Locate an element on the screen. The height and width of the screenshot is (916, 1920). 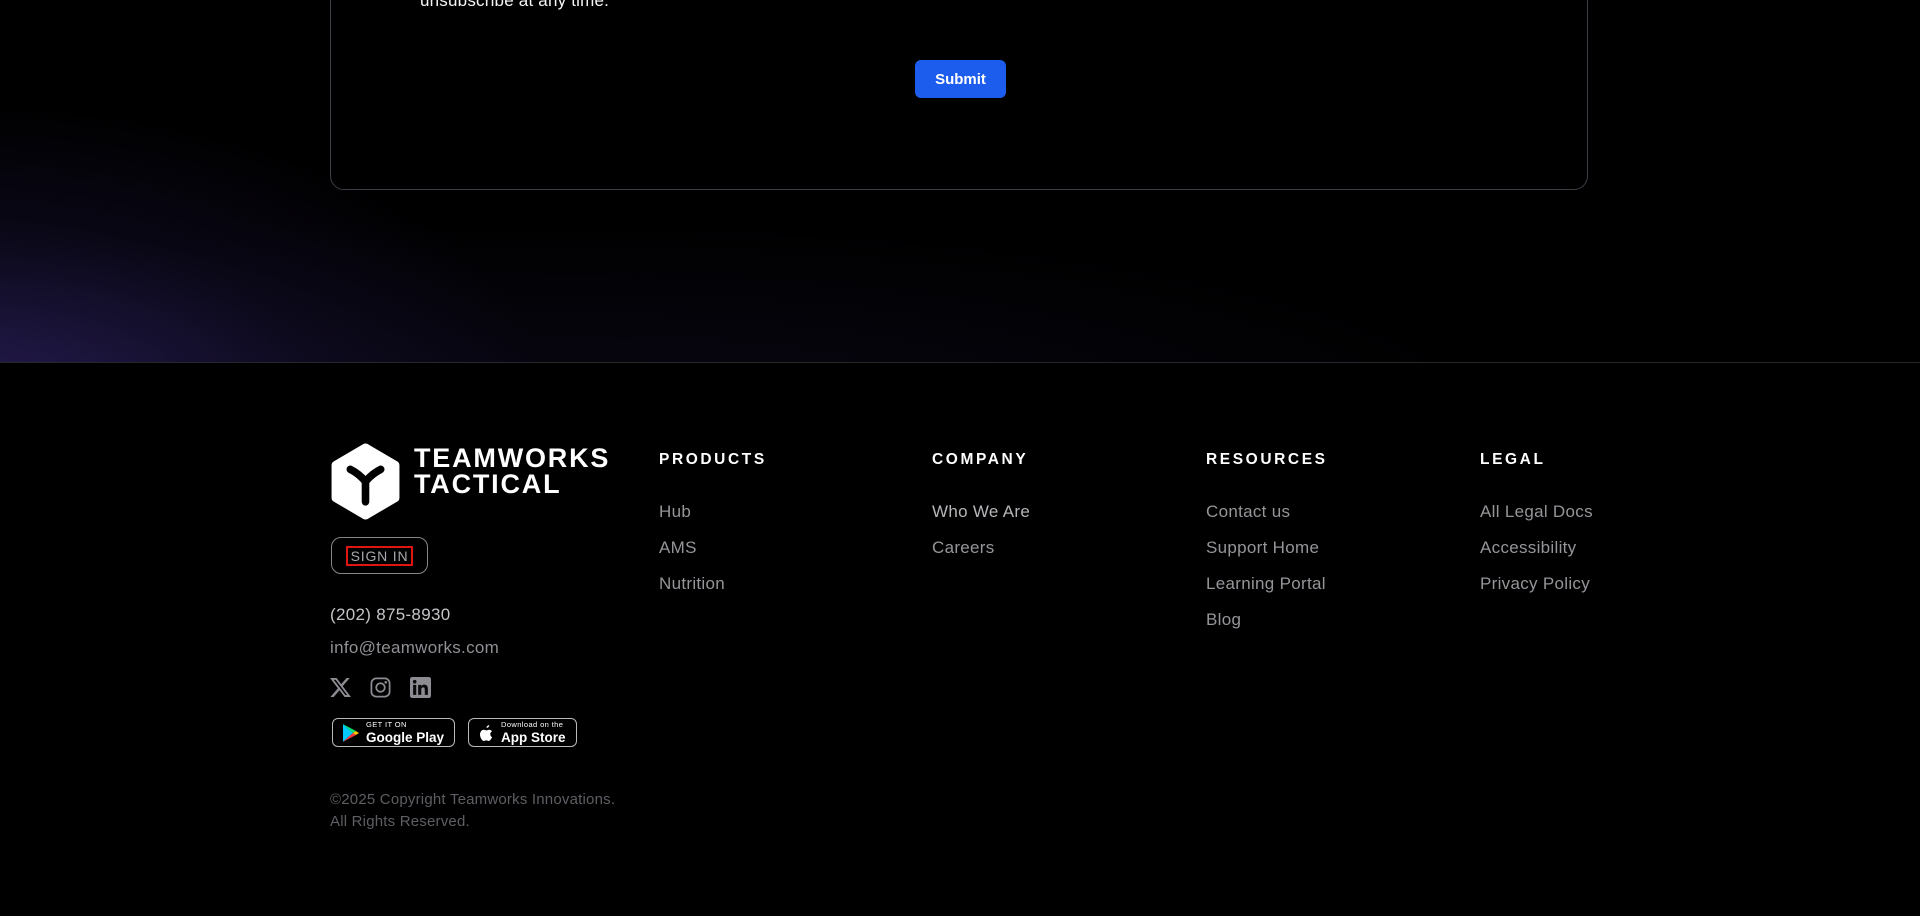
email-address: info@teamworks.com is located at coordinates (414, 648).